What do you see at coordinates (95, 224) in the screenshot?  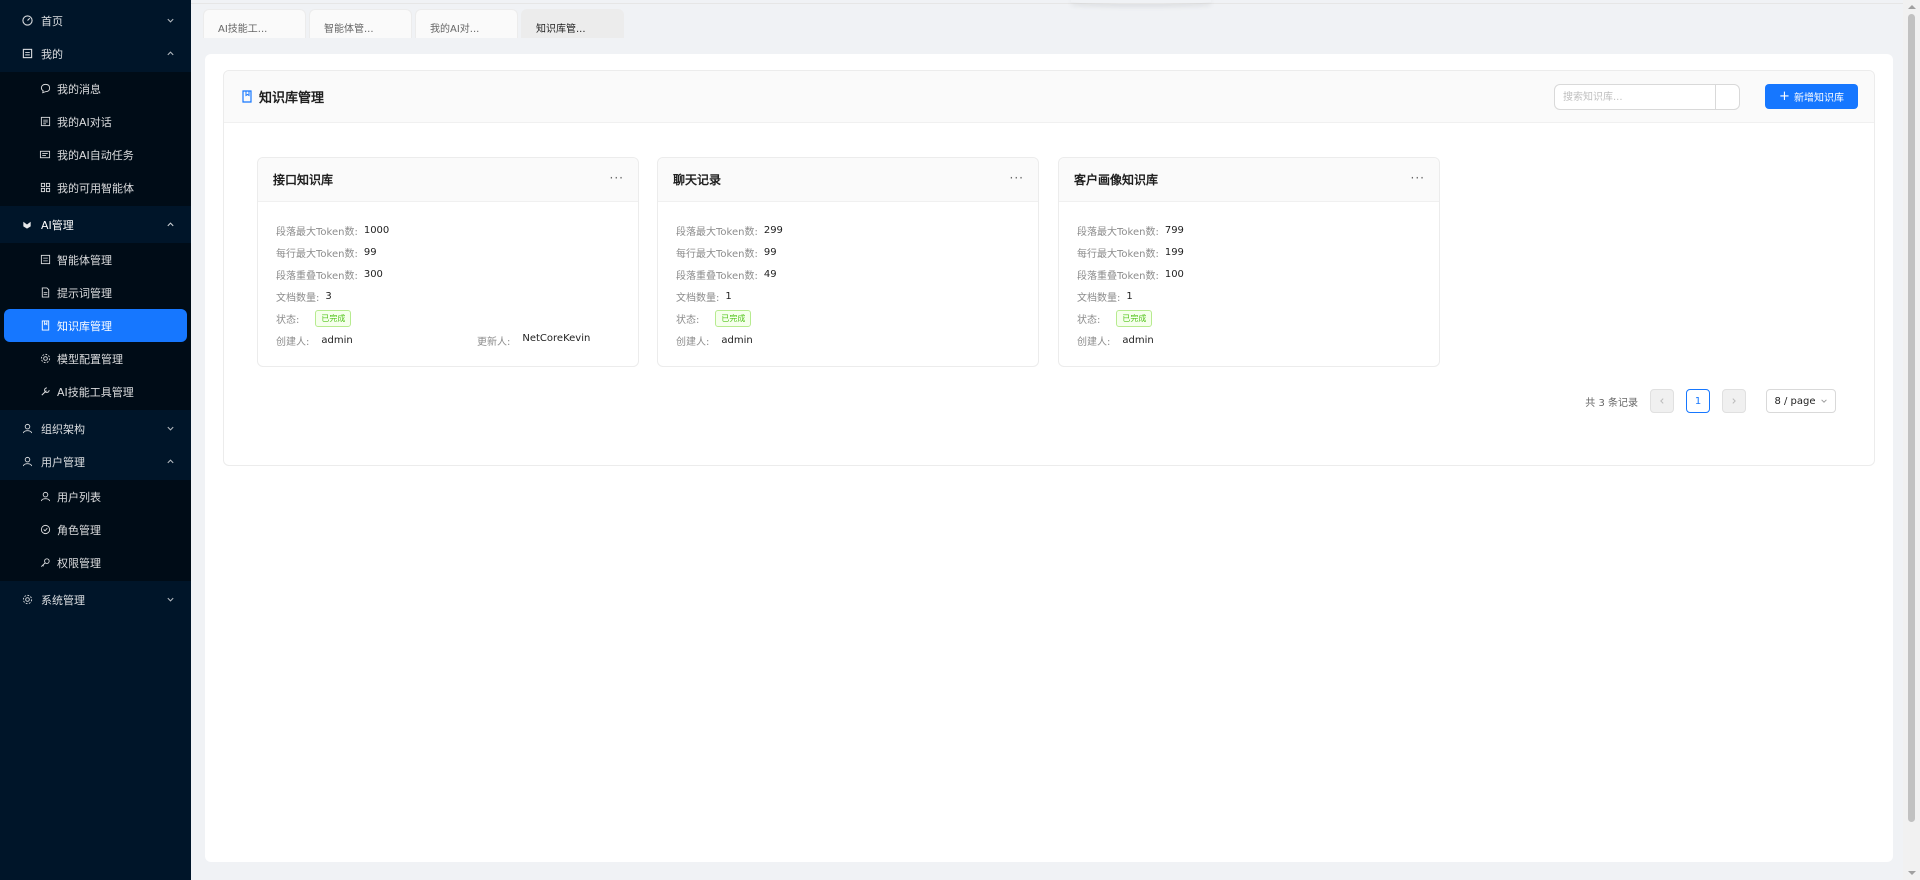 I see `menu-ai-management: AI管理` at bounding box center [95, 224].